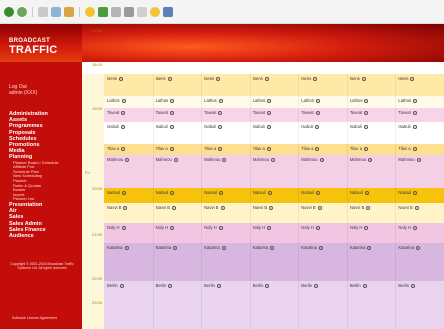  What do you see at coordinates (69, 11) in the screenshot?
I see `home-icon` at bounding box center [69, 11].